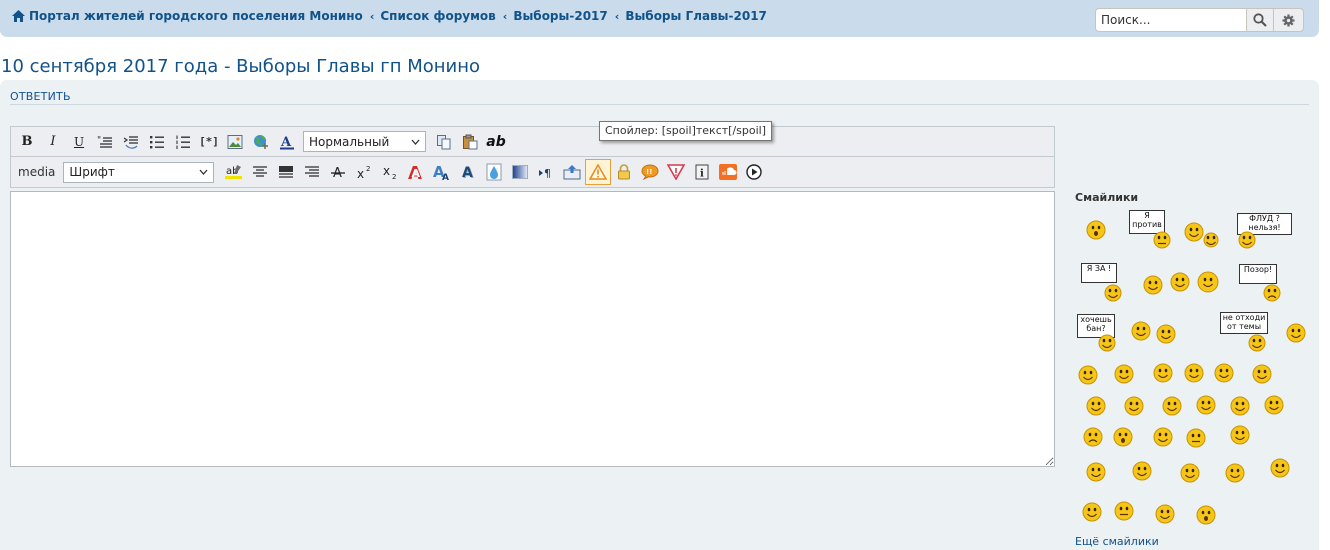  What do you see at coordinates (1171, 20) in the screenshot?
I see `search-input` at bounding box center [1171, 20].